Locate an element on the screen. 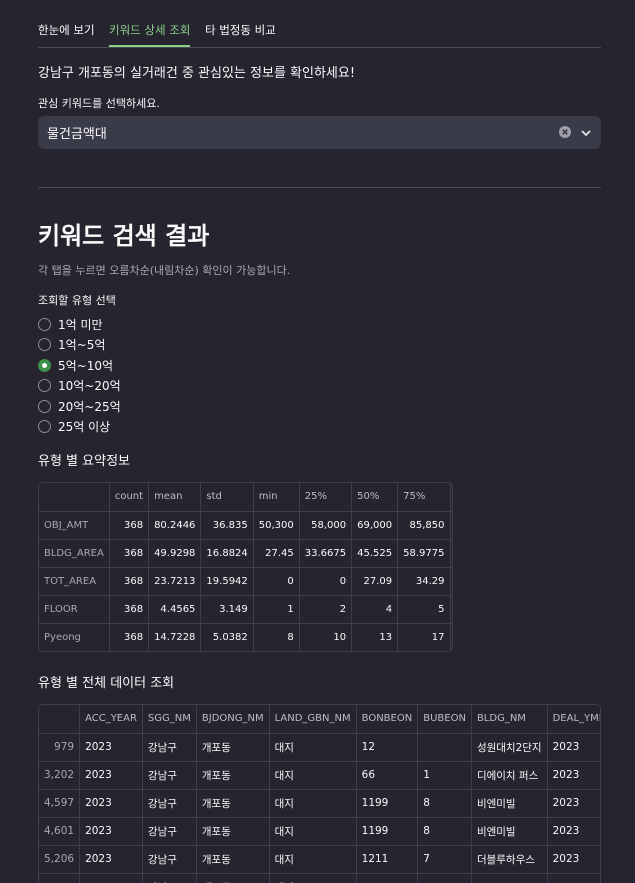  table-cell: 85,850 is located at coordinates (424, 525).